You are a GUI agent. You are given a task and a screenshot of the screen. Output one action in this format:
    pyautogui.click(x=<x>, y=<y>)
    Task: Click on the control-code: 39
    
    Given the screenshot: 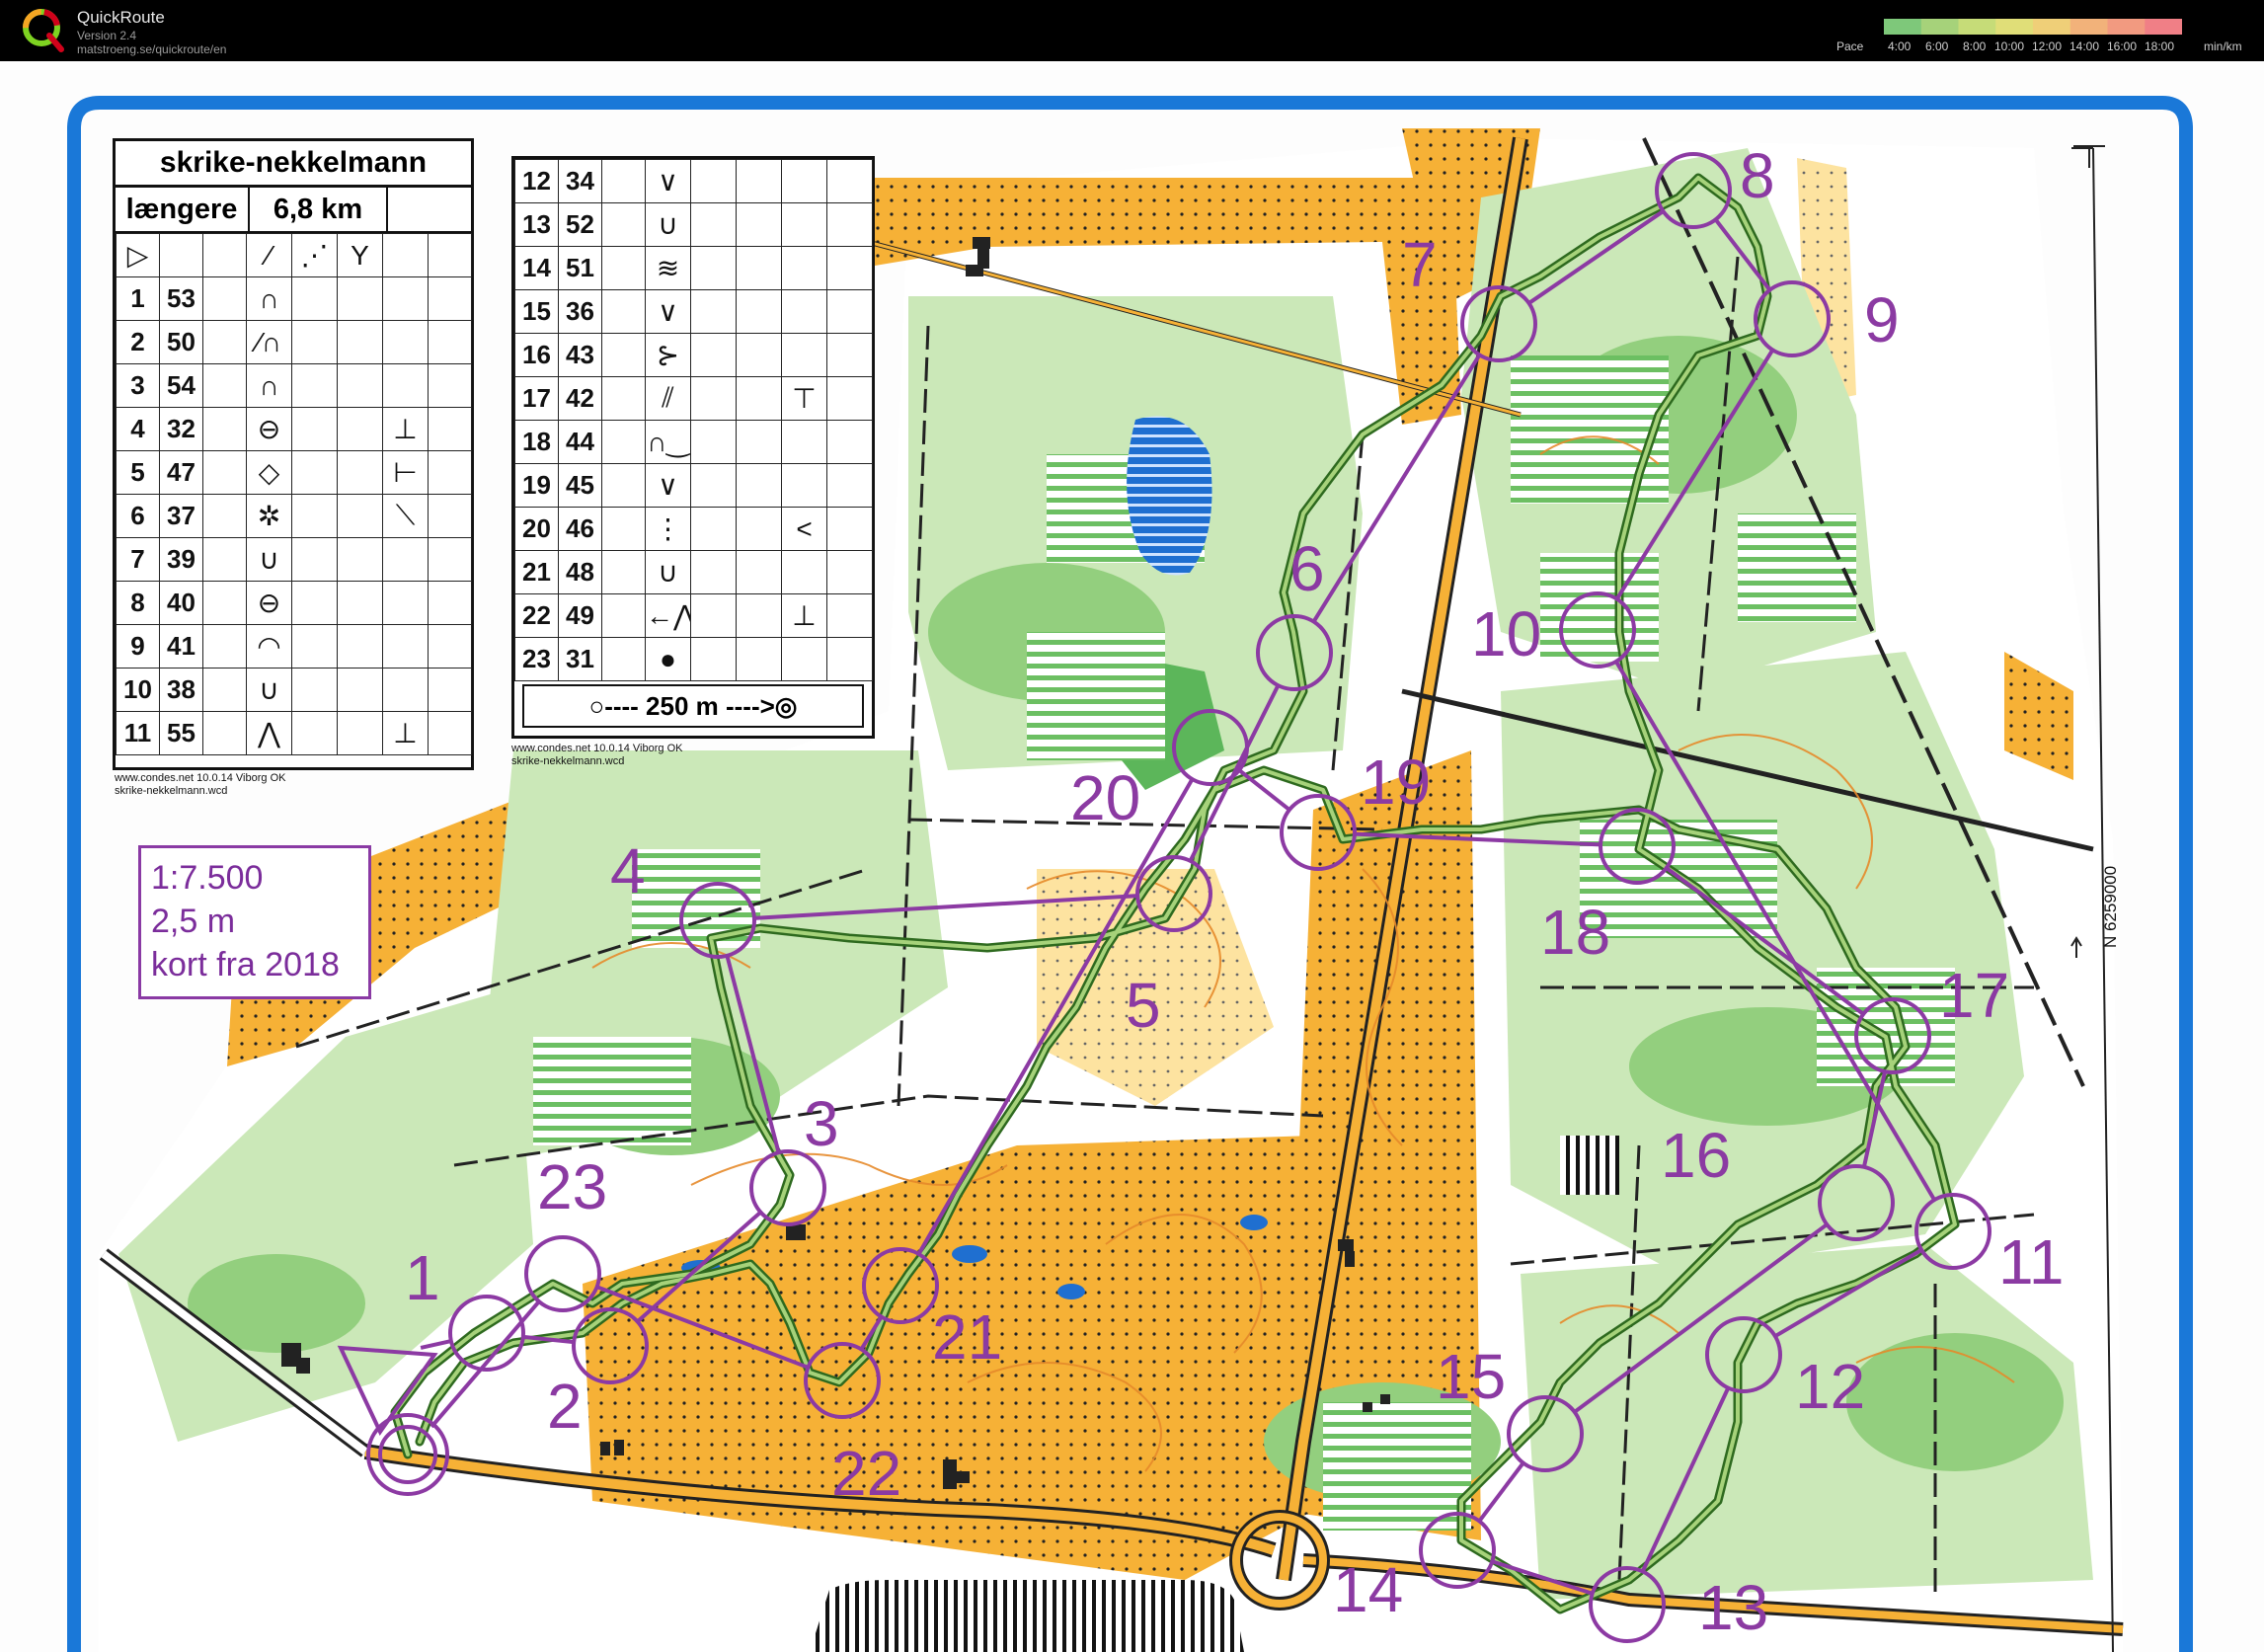 What is the action you would take?
    pyautogui.click(x=181, y=559)
    